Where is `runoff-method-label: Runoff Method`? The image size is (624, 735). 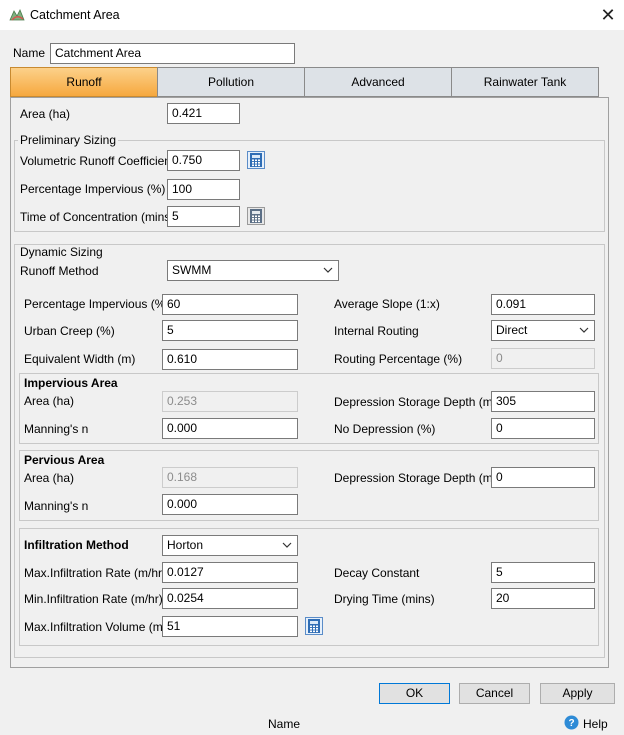 runoff-method-label: Runoff Method is located at coordinates (59, 271).